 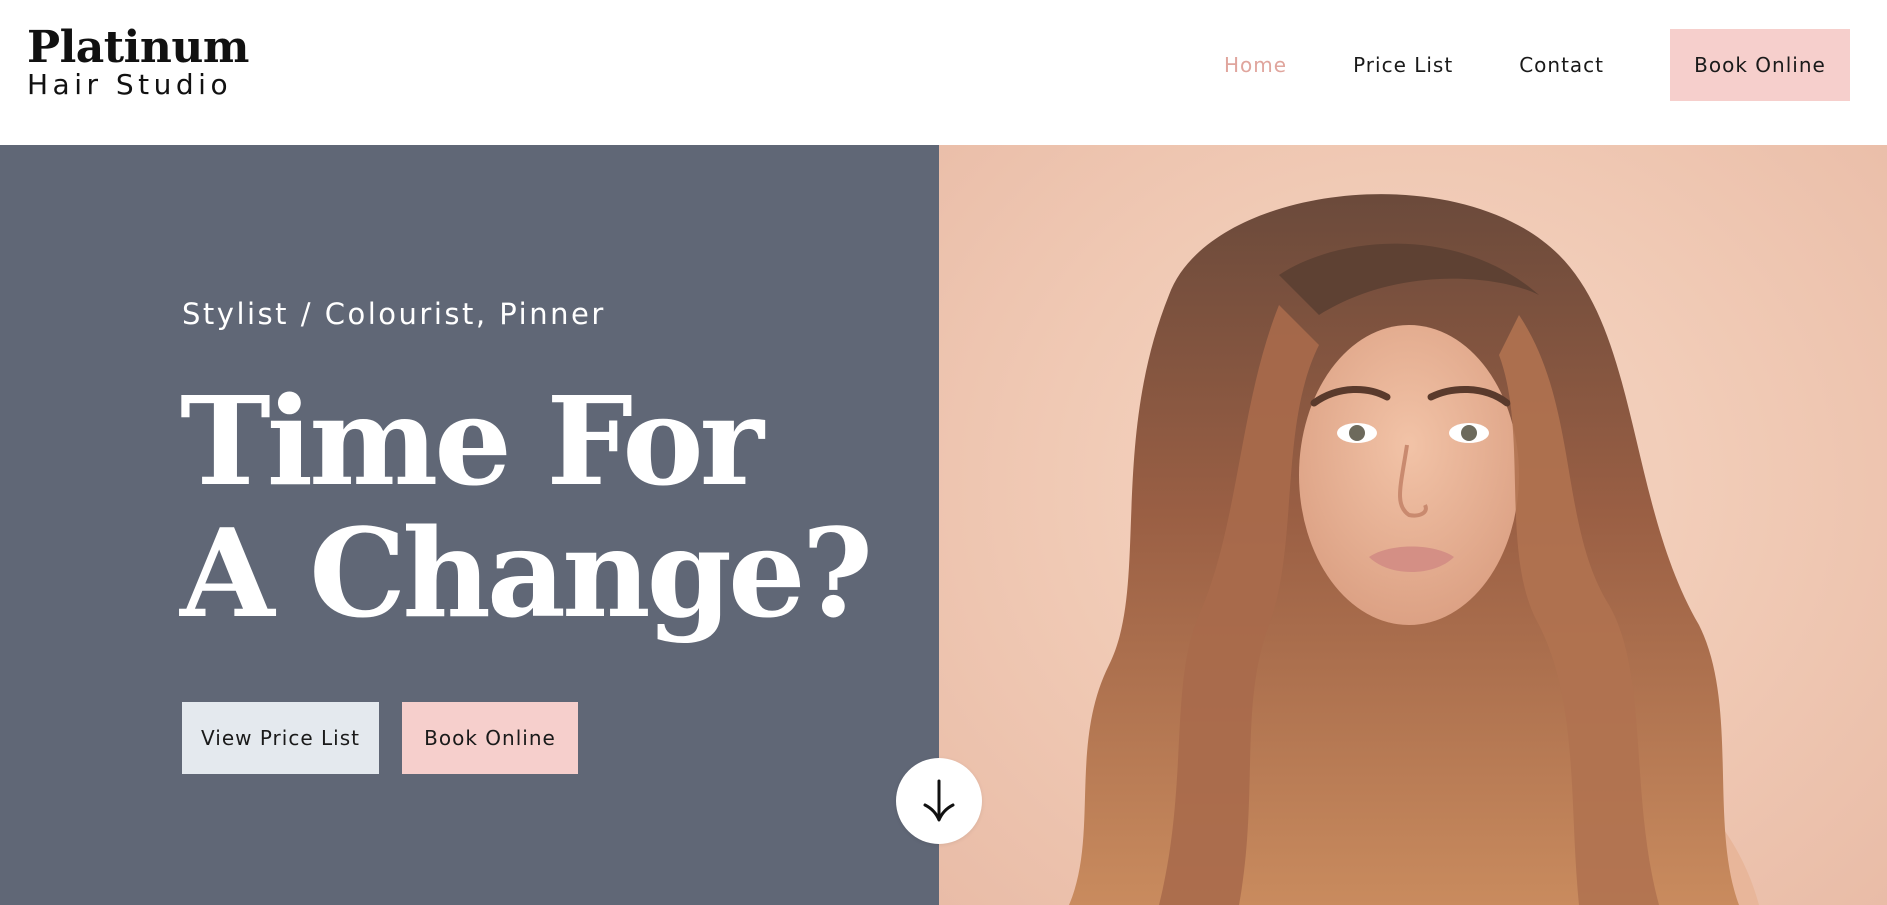 I want to click on nav-item-home: Home, so click(x=1255, y=65).